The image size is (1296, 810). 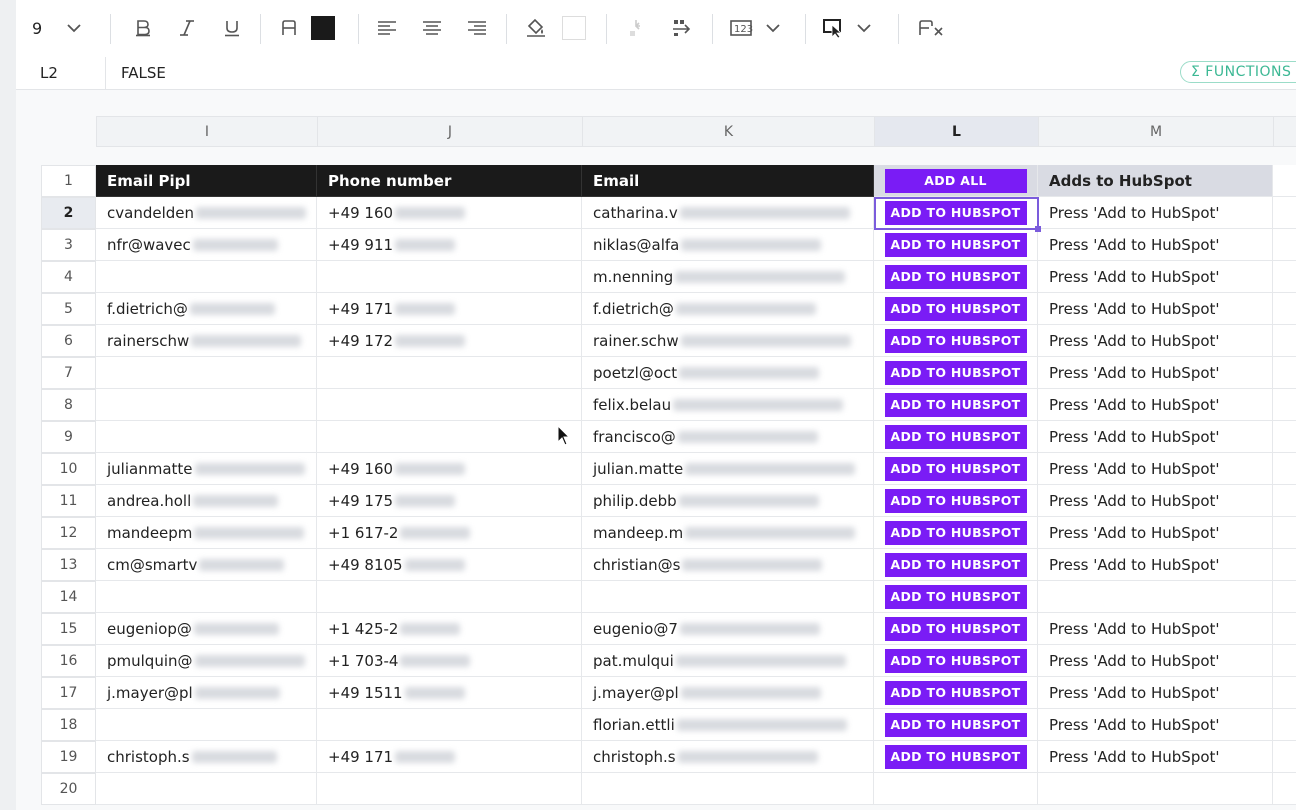 I want to click on add-all-button: ADD ALL, so click(x=955, y=180).